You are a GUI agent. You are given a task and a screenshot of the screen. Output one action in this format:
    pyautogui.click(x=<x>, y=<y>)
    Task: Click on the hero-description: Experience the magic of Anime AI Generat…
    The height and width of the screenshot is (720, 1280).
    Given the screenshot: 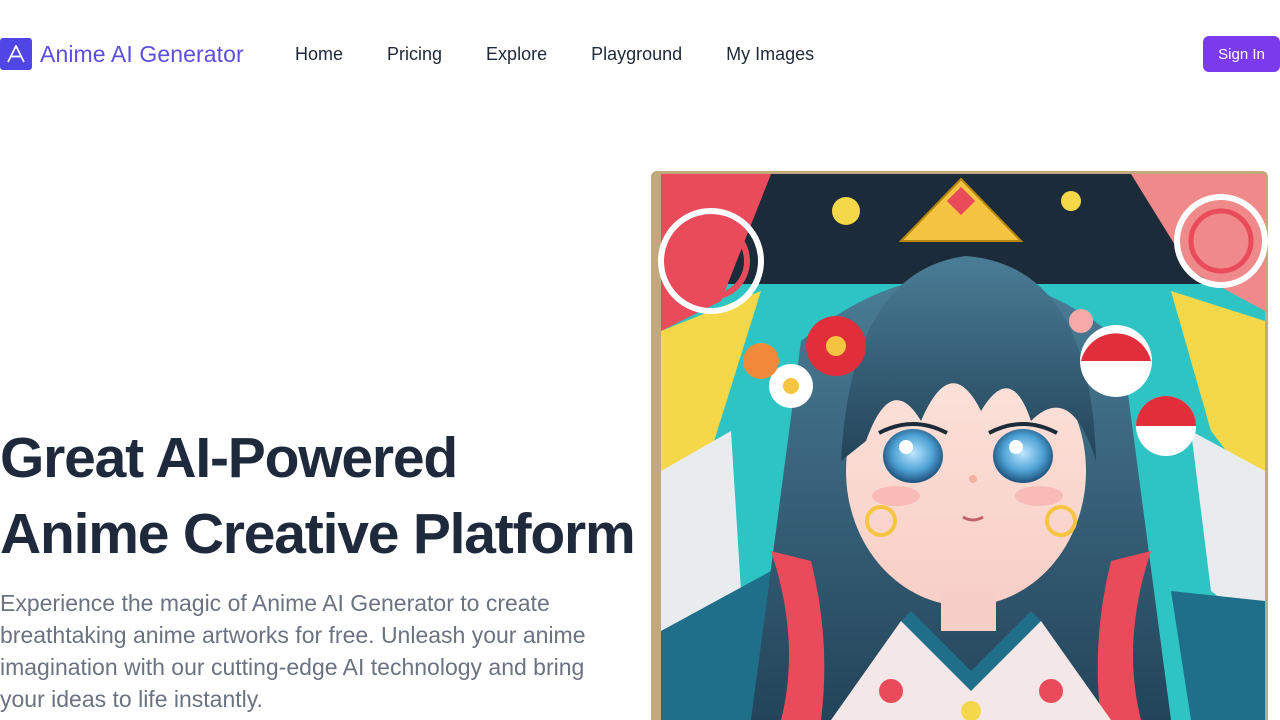 What is the action you would take?
    pyautogui.click(x=293, y=651)
    